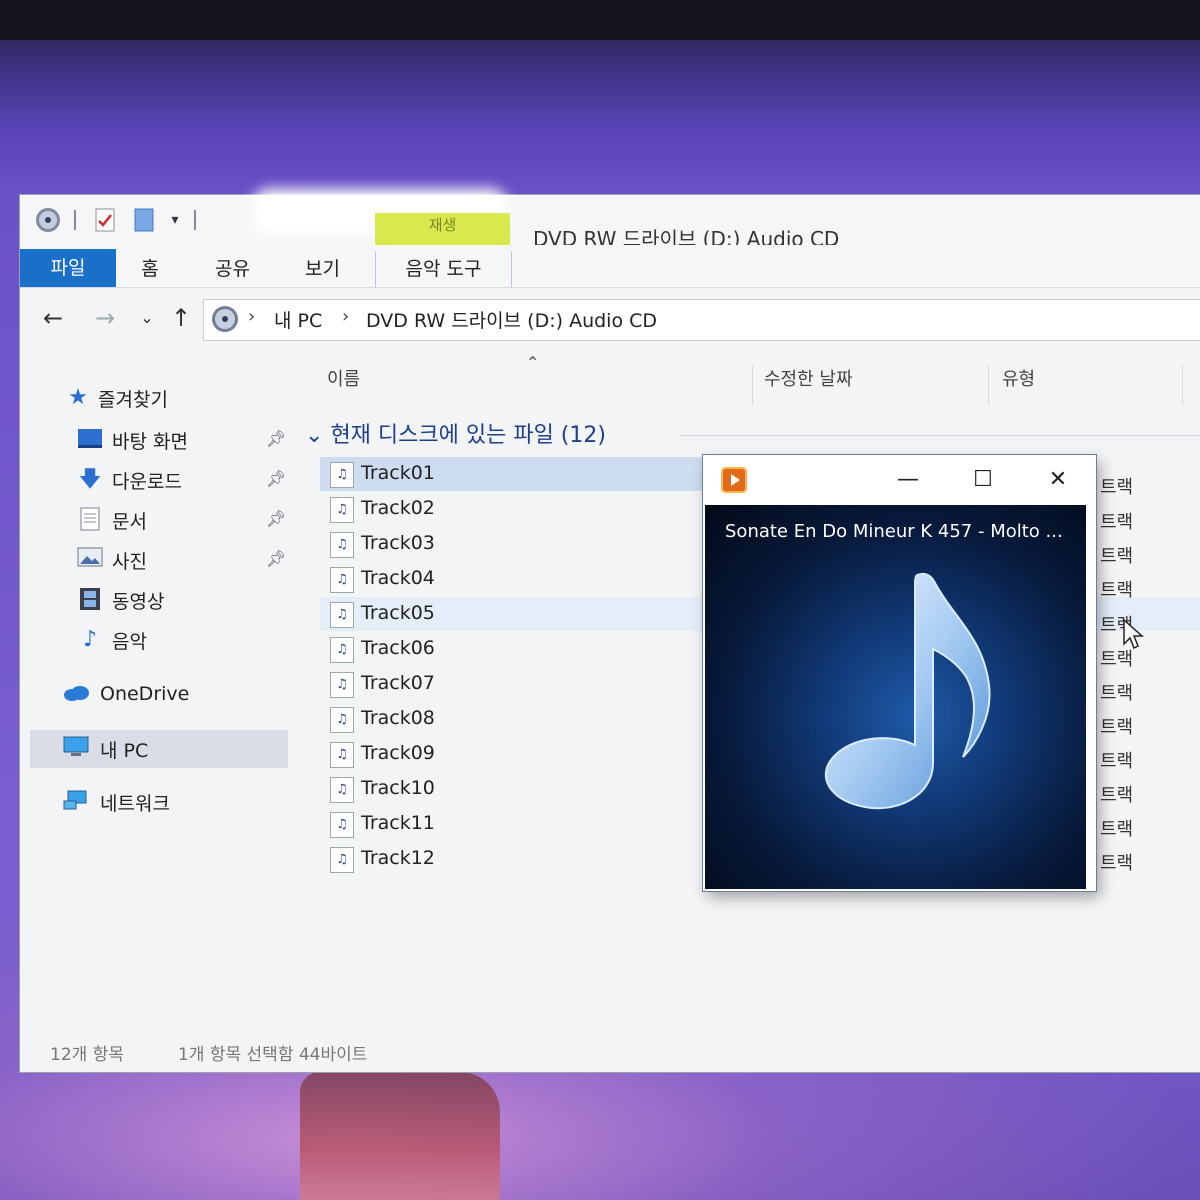  Describe the element at coordinates (520, 719) in the screenshot. I see `file-row: ♫ Track08` at that location.